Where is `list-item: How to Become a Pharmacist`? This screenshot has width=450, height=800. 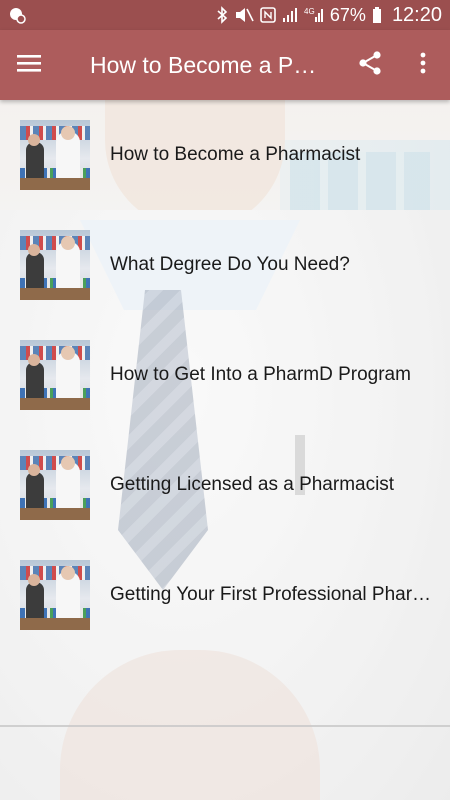
list-item: How to Become a Pharmacist is located at coordinates (225, 155).